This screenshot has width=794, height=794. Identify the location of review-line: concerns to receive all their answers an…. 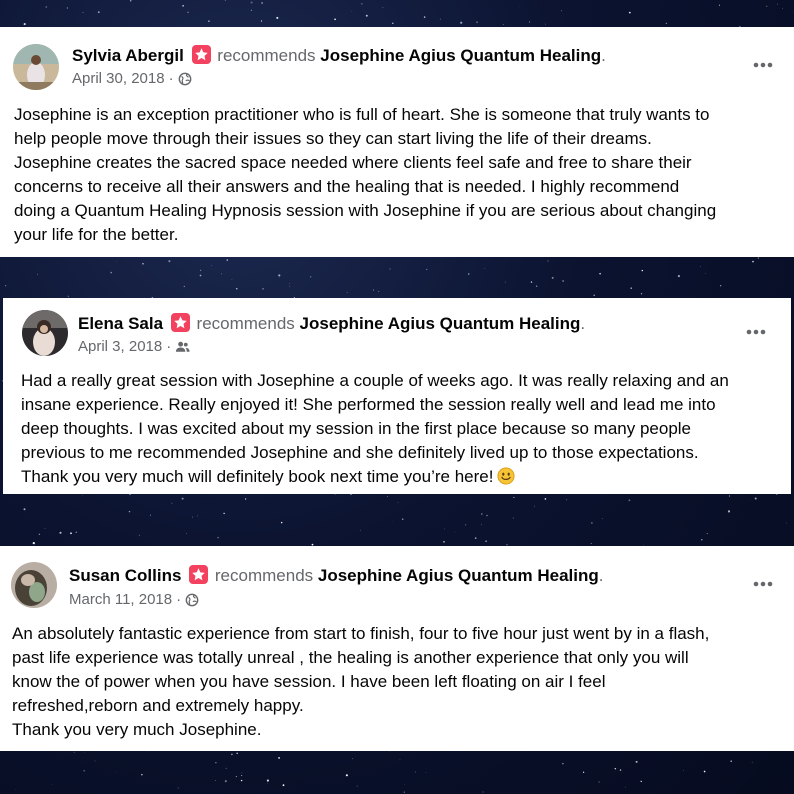
(347, 186).